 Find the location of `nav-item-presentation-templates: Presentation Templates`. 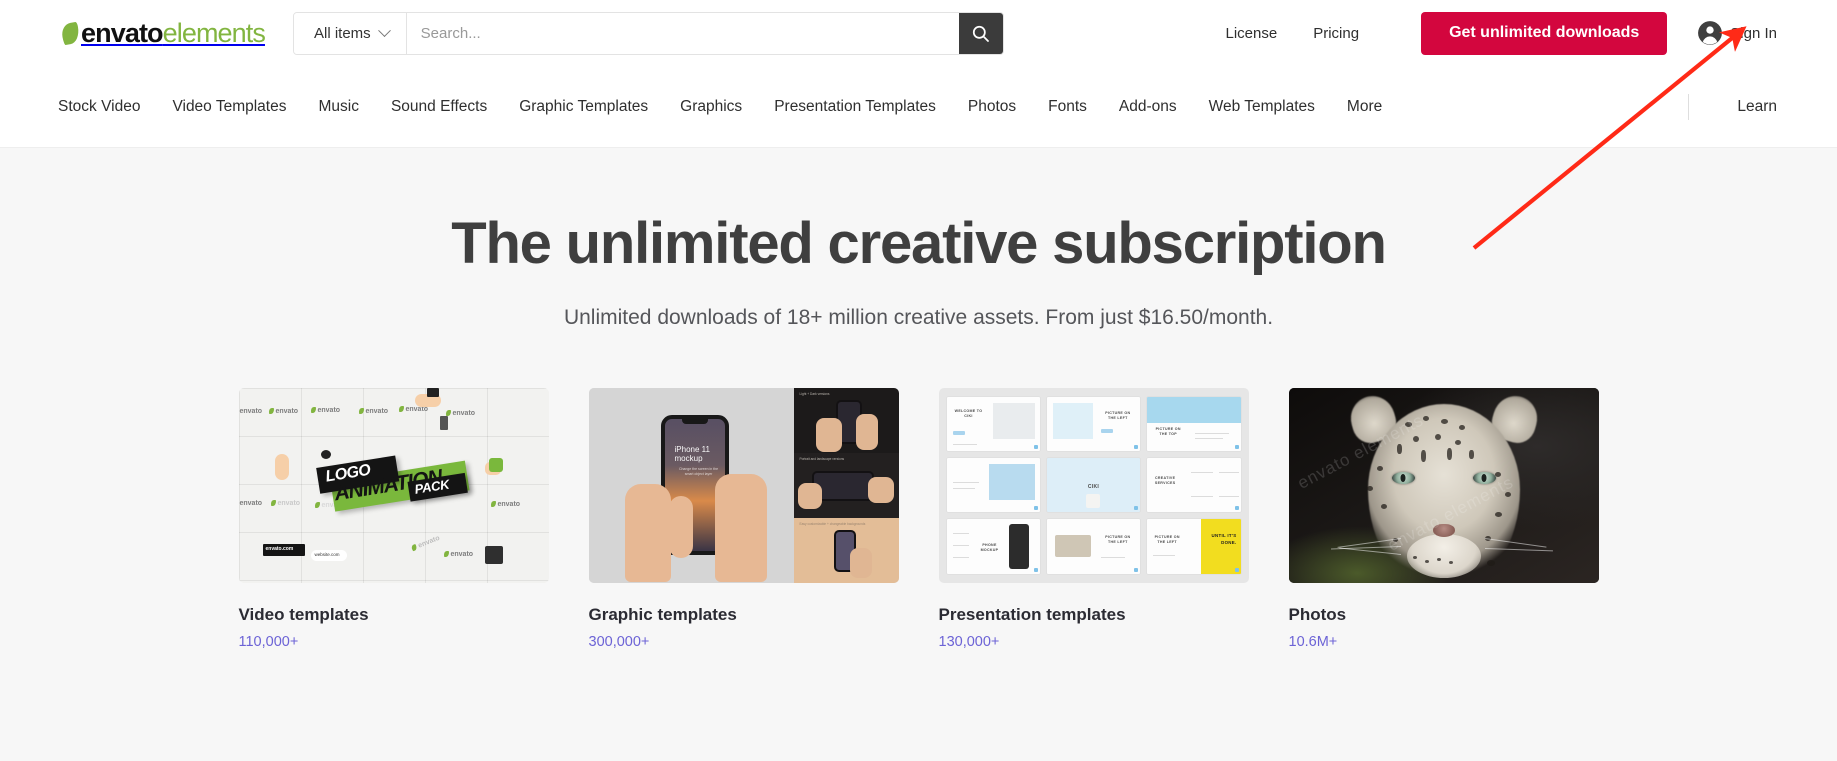

nav-item-presentation-templates: Presentation Templates is located at coordinates (855, 107).